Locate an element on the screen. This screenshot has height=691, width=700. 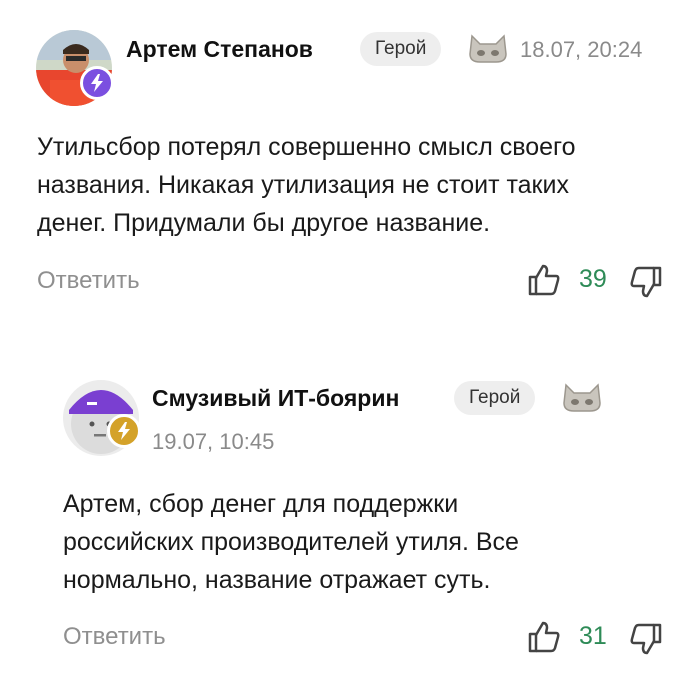
author-name: Артем Степанов is located at coordinates (219, 49).